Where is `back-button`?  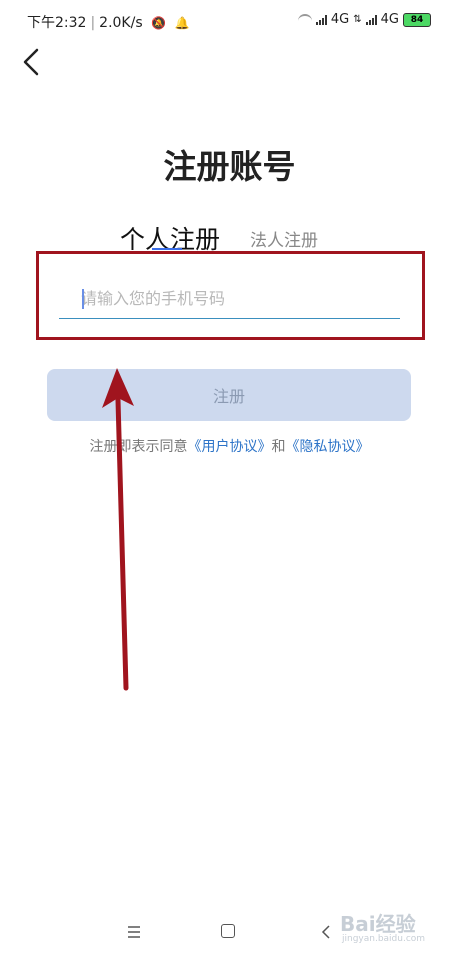 back-button is located at coordinates (33, 62).